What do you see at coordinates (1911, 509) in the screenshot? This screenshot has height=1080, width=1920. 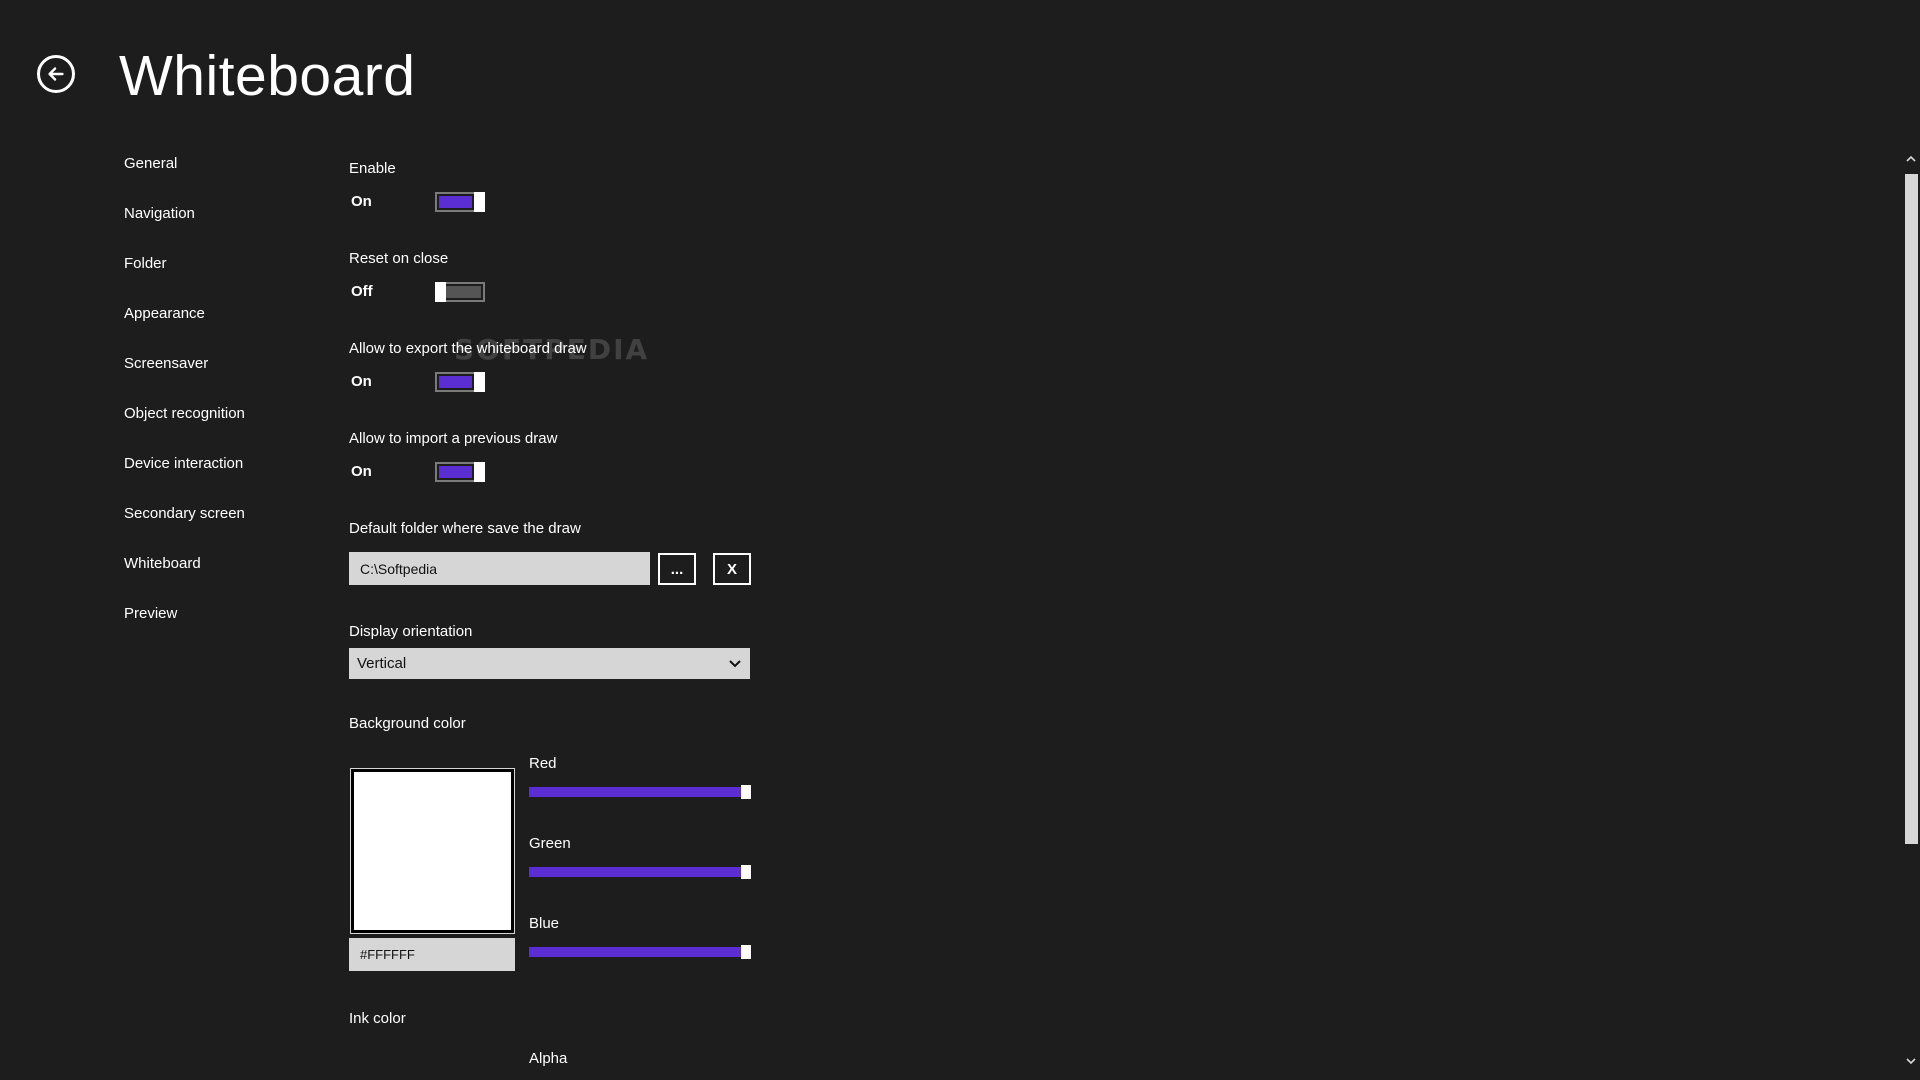 I see `scroll-thumb` at bounding box center [1911, 509].